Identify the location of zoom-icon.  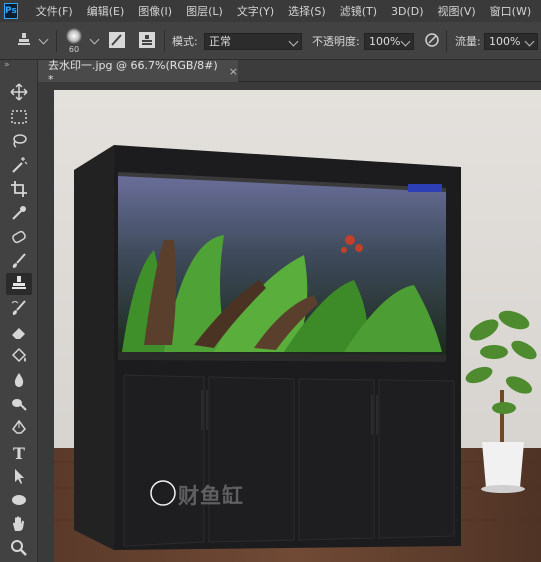
(19, 549).